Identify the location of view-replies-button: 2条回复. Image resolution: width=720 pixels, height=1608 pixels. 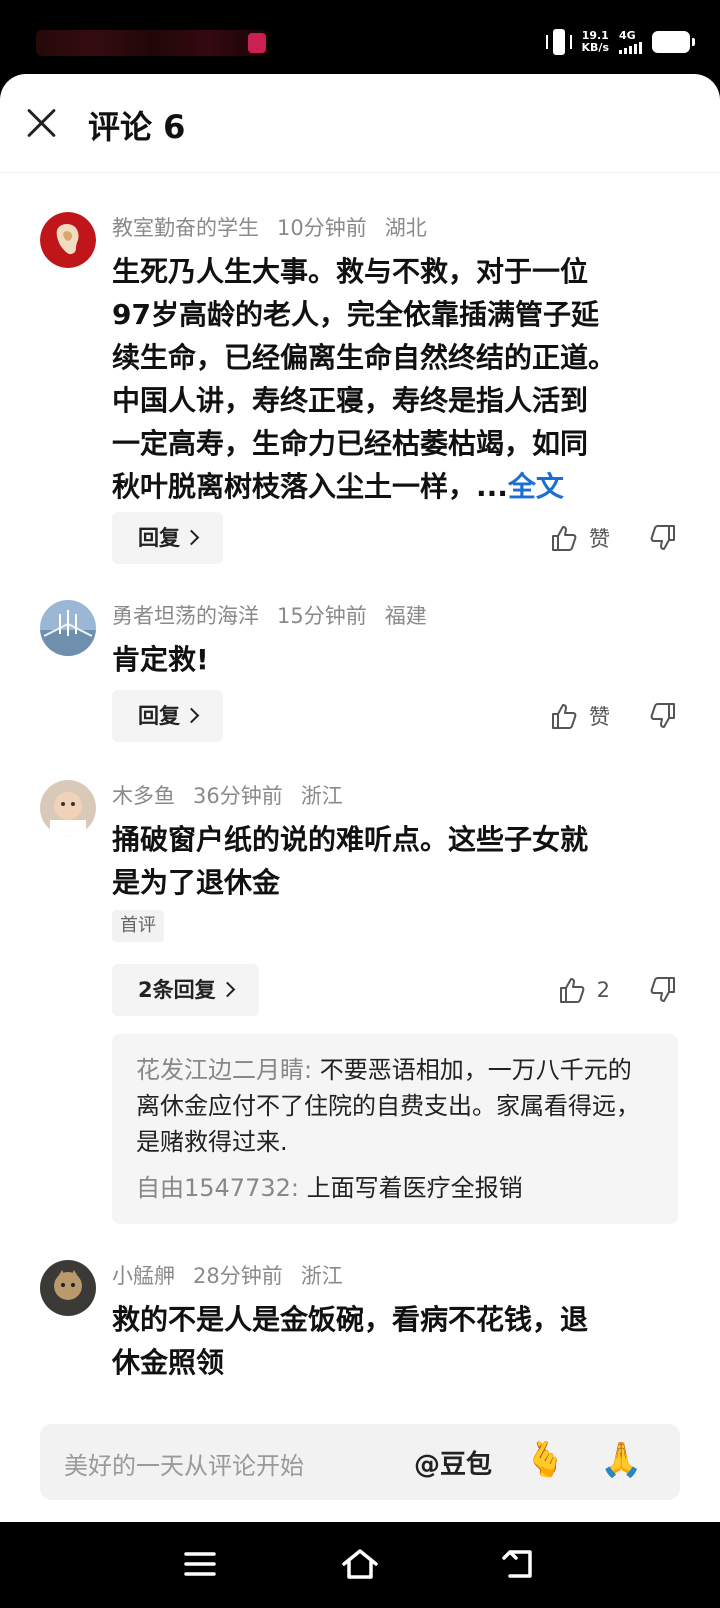
(185, 990).